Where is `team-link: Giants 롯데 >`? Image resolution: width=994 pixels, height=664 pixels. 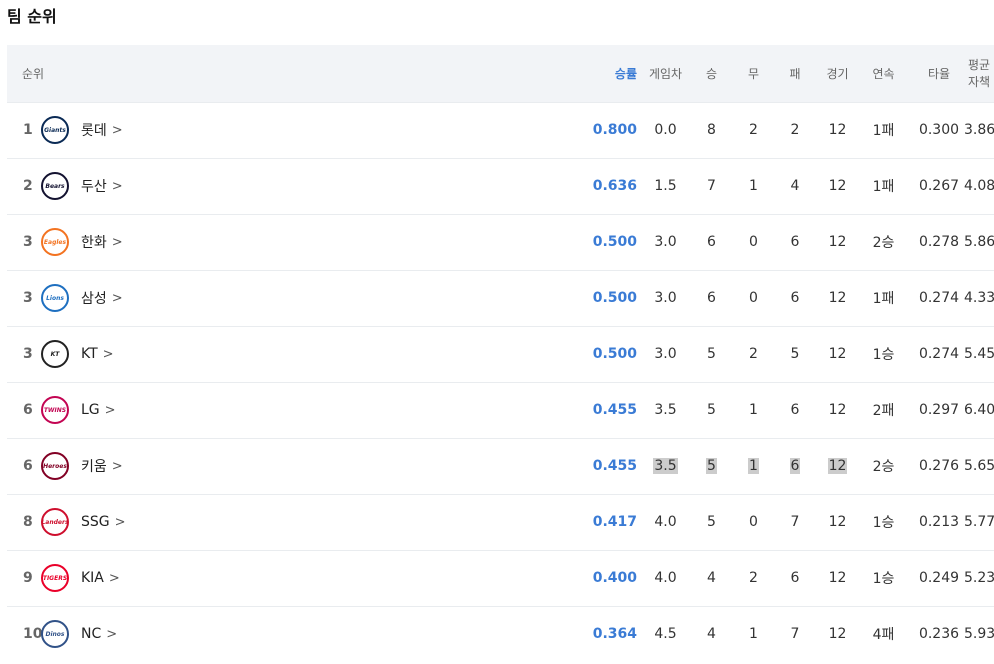 team-link: Giants 롯데 > is located at coordinates (286, 130).